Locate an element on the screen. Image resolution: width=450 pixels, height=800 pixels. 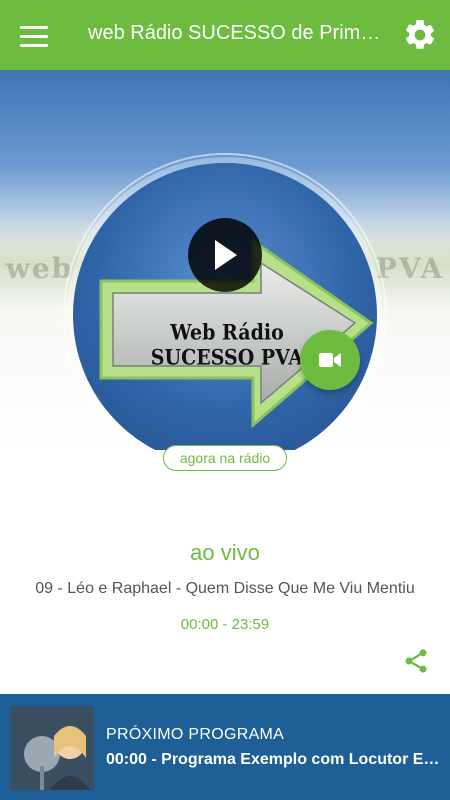
next-program-label: PRÓXIMO PROGRAMA is located at coordinates (195, 734).